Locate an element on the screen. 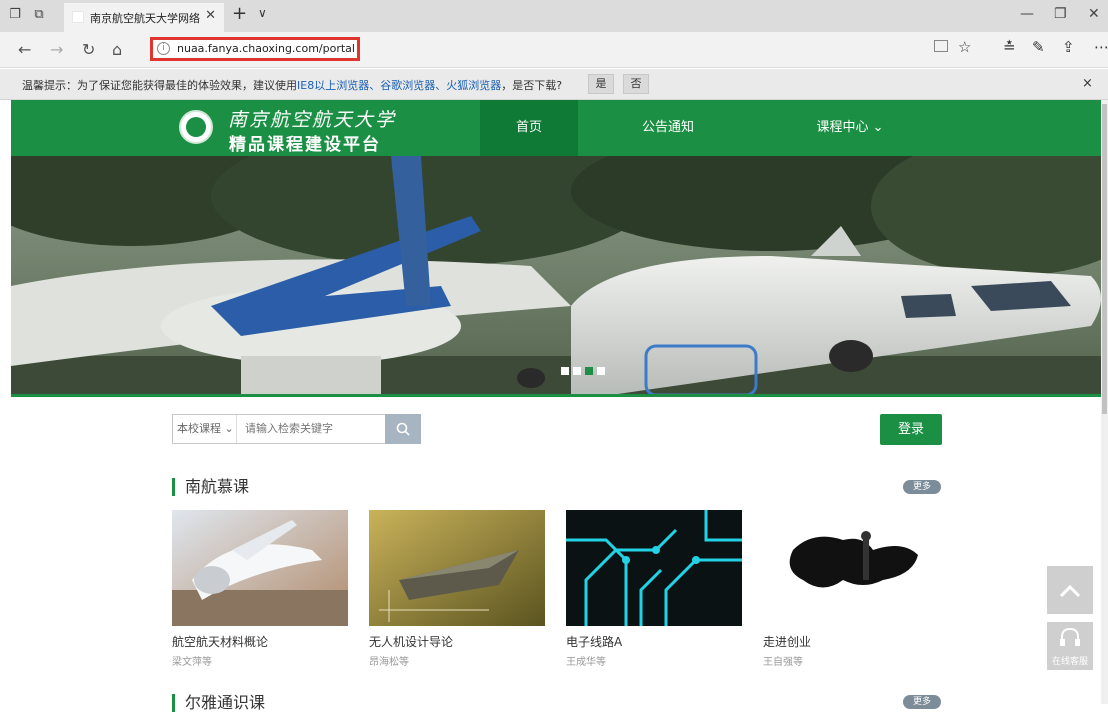  online-service-button: 在线客服 is located at coordinates (1070, 646).